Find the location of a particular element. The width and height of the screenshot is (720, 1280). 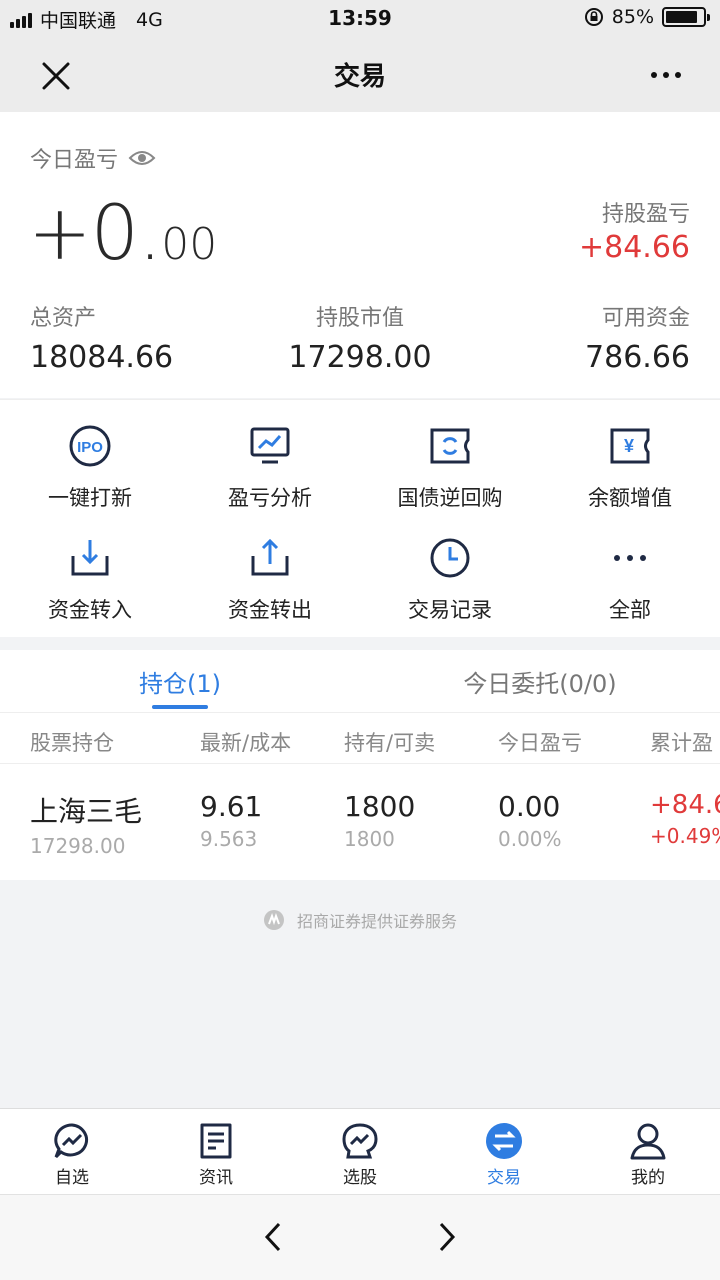

trade-icon is located at coordinates (504, 1141).